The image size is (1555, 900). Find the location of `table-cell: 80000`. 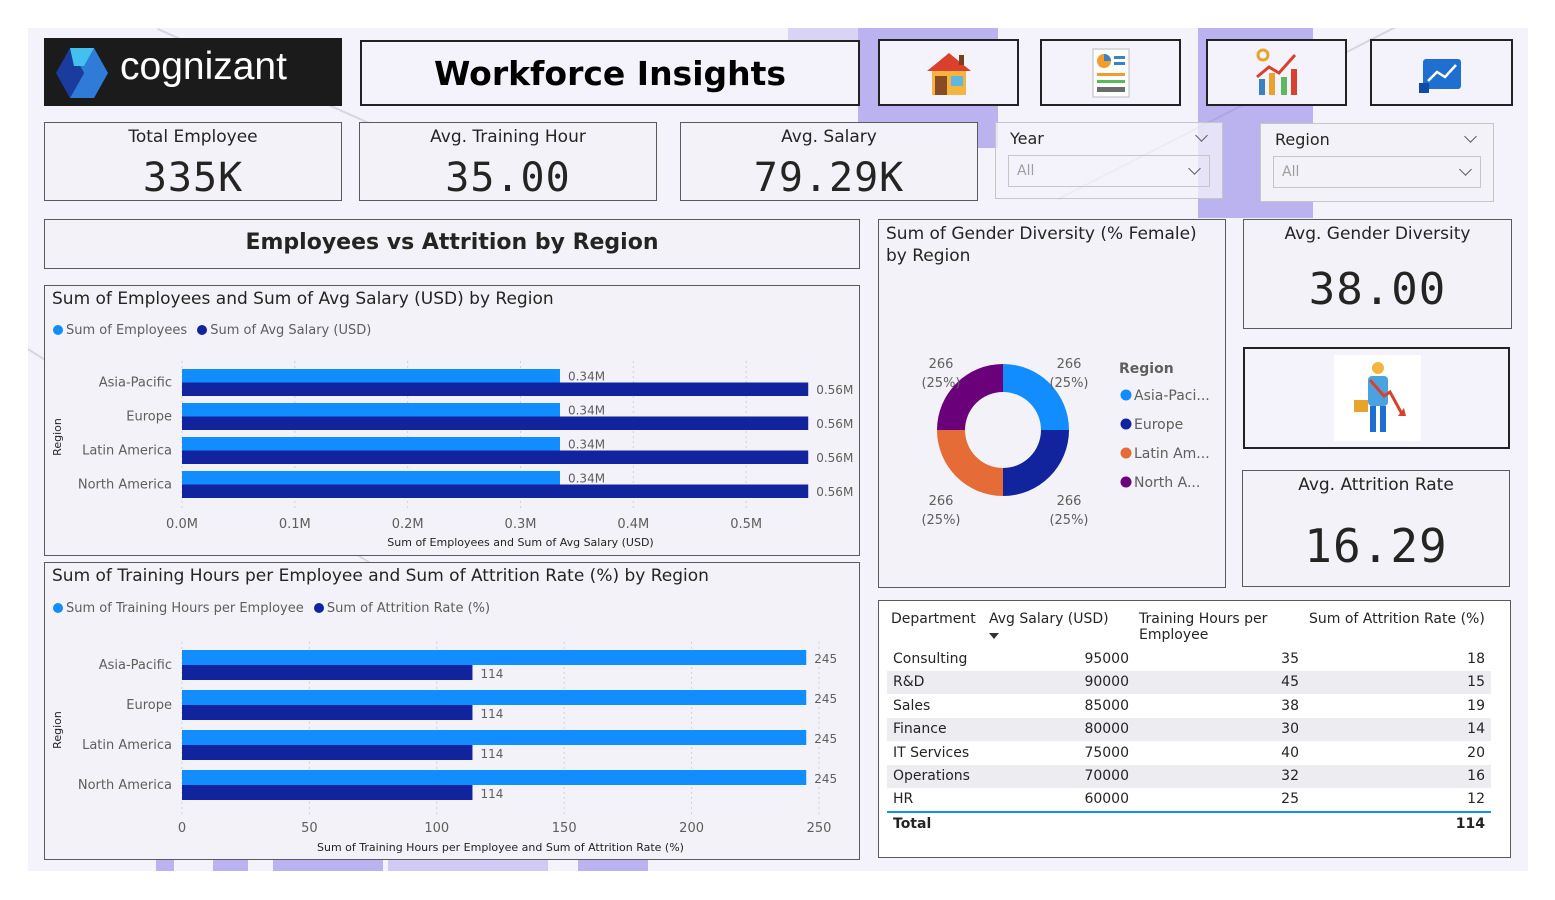

table-cell: 80000 is located at coordinates (1060, 729).